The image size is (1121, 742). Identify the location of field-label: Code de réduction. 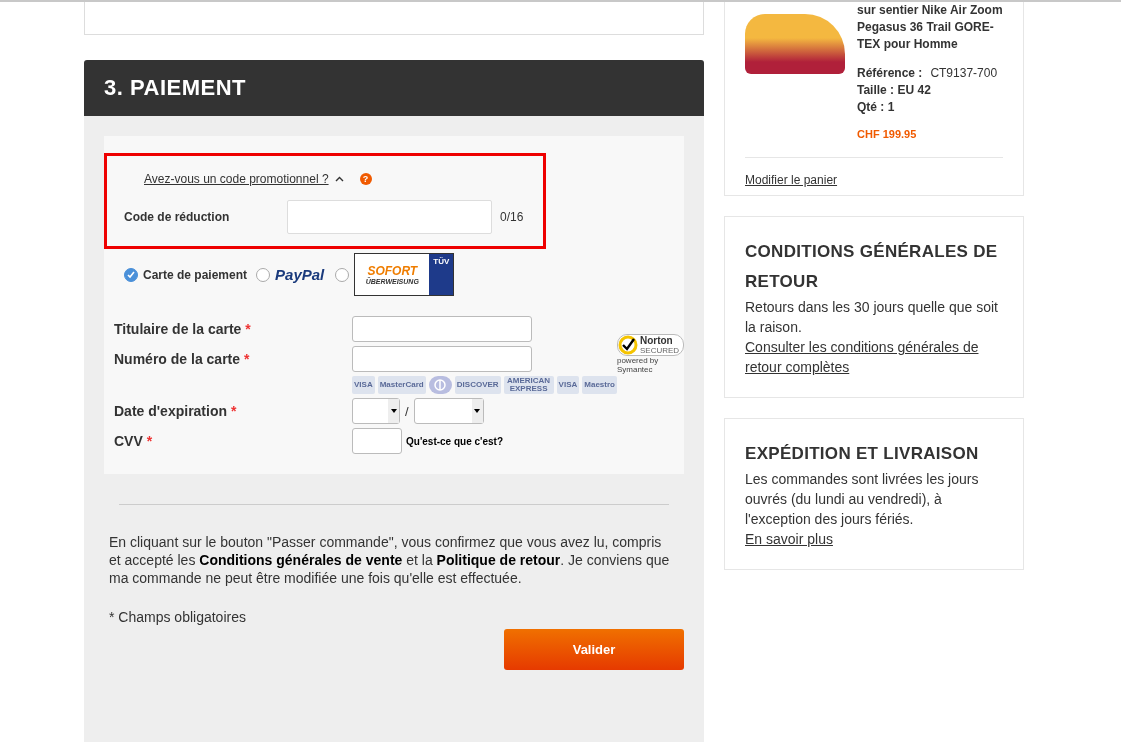
(177, 217).